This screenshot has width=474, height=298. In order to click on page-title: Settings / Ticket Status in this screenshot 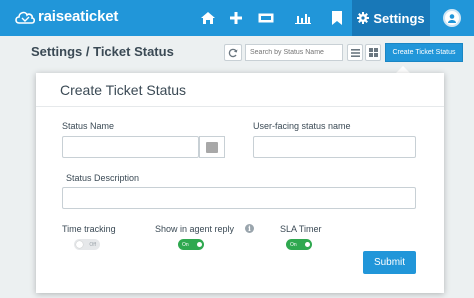, I will do `click(102, 51)`.